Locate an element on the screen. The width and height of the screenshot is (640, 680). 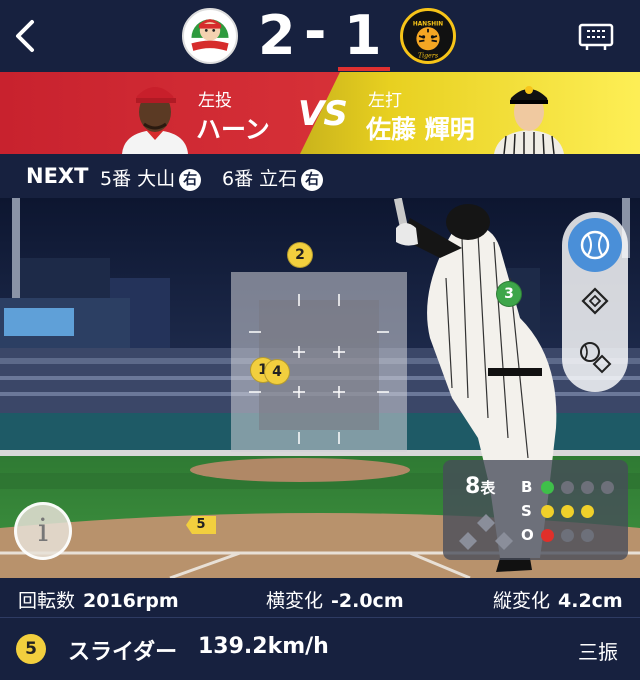
scoreboard-icon is located at coordinates (596, 37).